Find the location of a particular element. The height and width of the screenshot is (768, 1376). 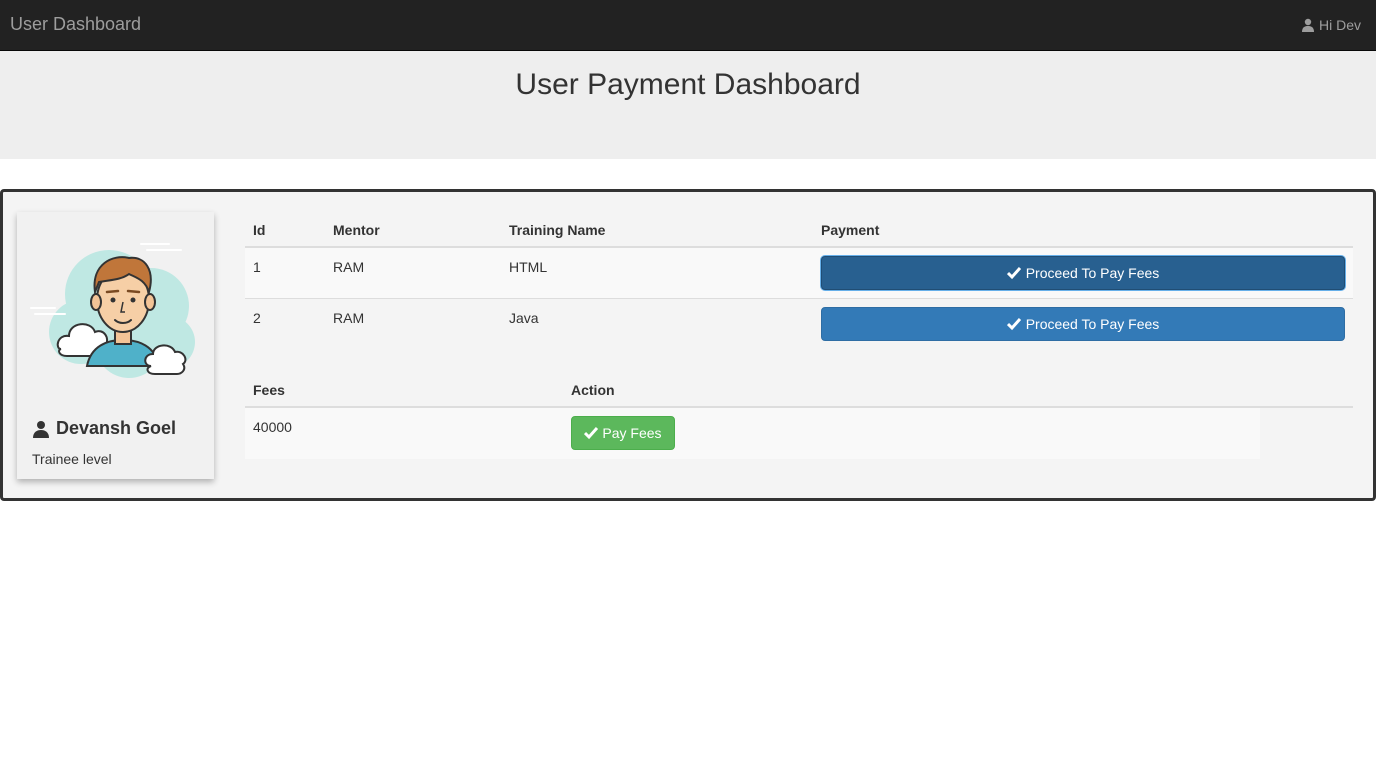

page-title: User Payment Dashboard is located at coordinates (688, 84).